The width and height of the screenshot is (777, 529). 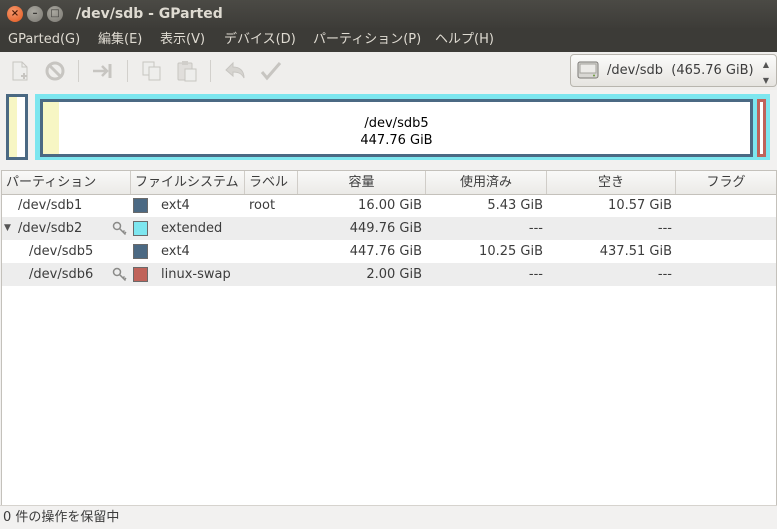 What do you see at coordinates (44, 40) in the screenshot?
I see `menu-gparted: GParted(G)` at bounding box center [44, 40].